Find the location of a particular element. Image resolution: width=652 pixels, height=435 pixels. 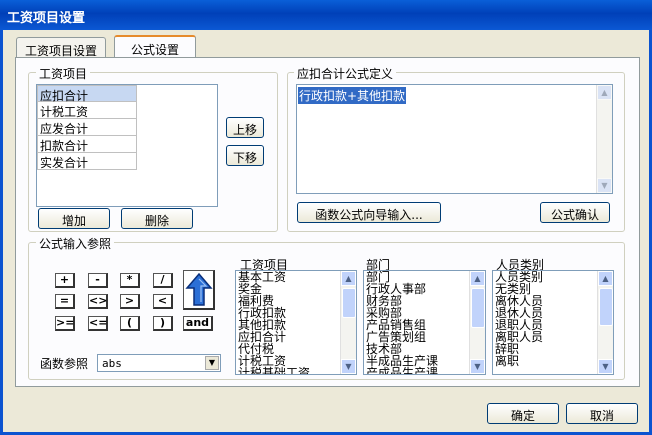

staff-list: 人员类别 无类别 离休人员 退休人员 退职人员 离职人员 辞职 离职 ▲ ▼ is located at coordinates (553, 322).